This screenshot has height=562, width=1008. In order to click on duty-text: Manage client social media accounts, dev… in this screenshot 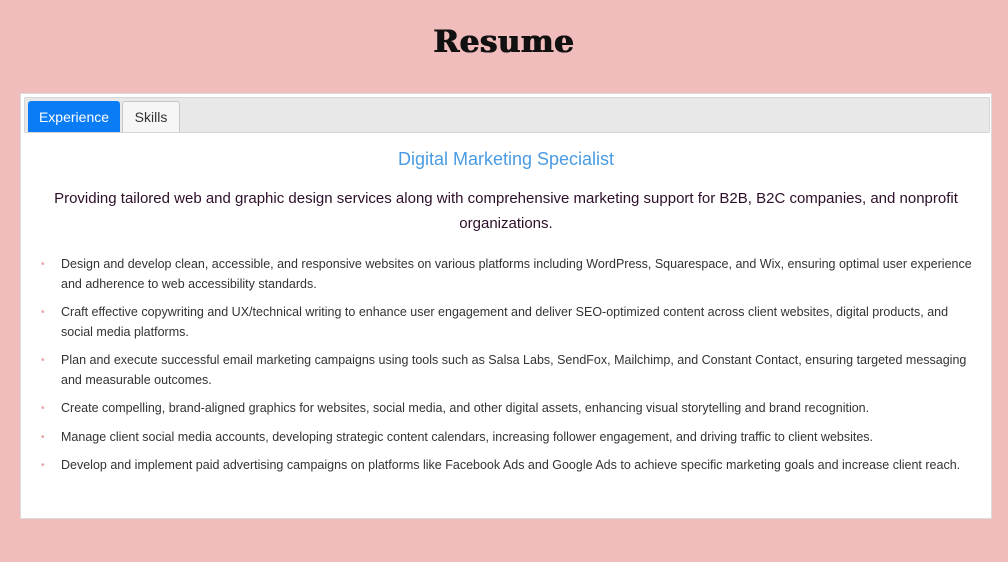, I will do `click(467, 436)`.